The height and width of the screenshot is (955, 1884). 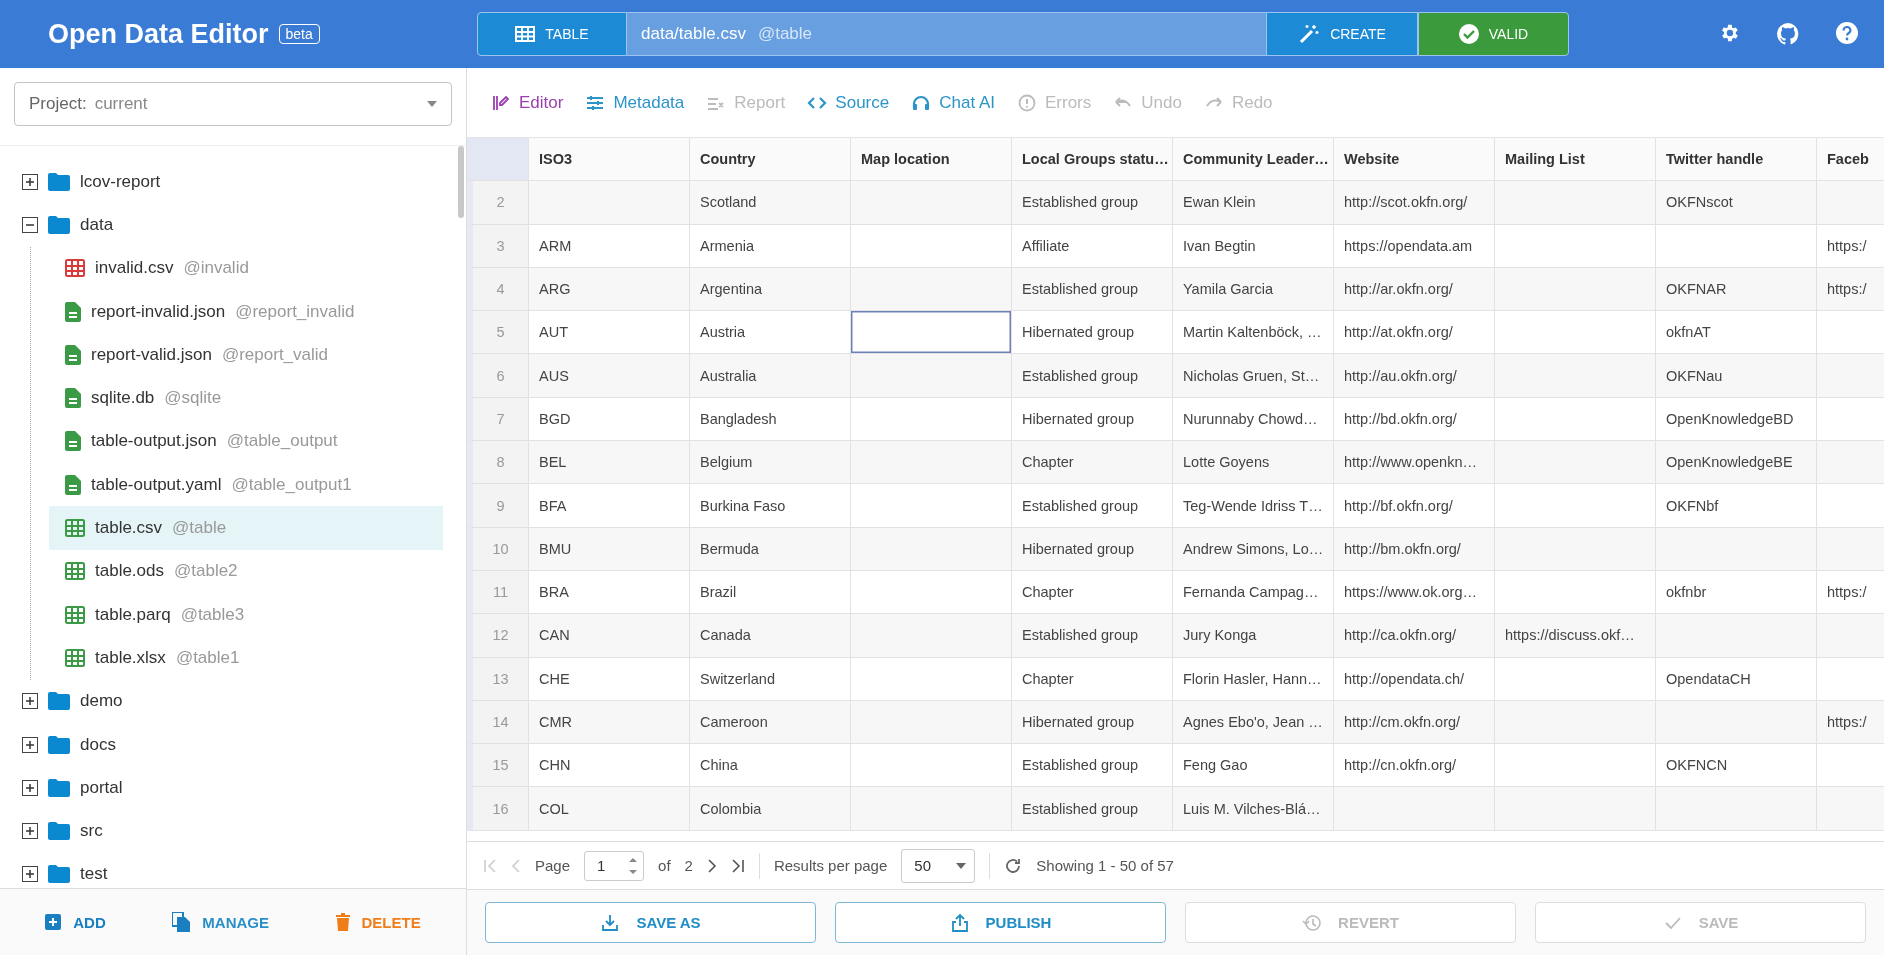 I want to click on table-cell: Belgium, so click(x=770, y=463).